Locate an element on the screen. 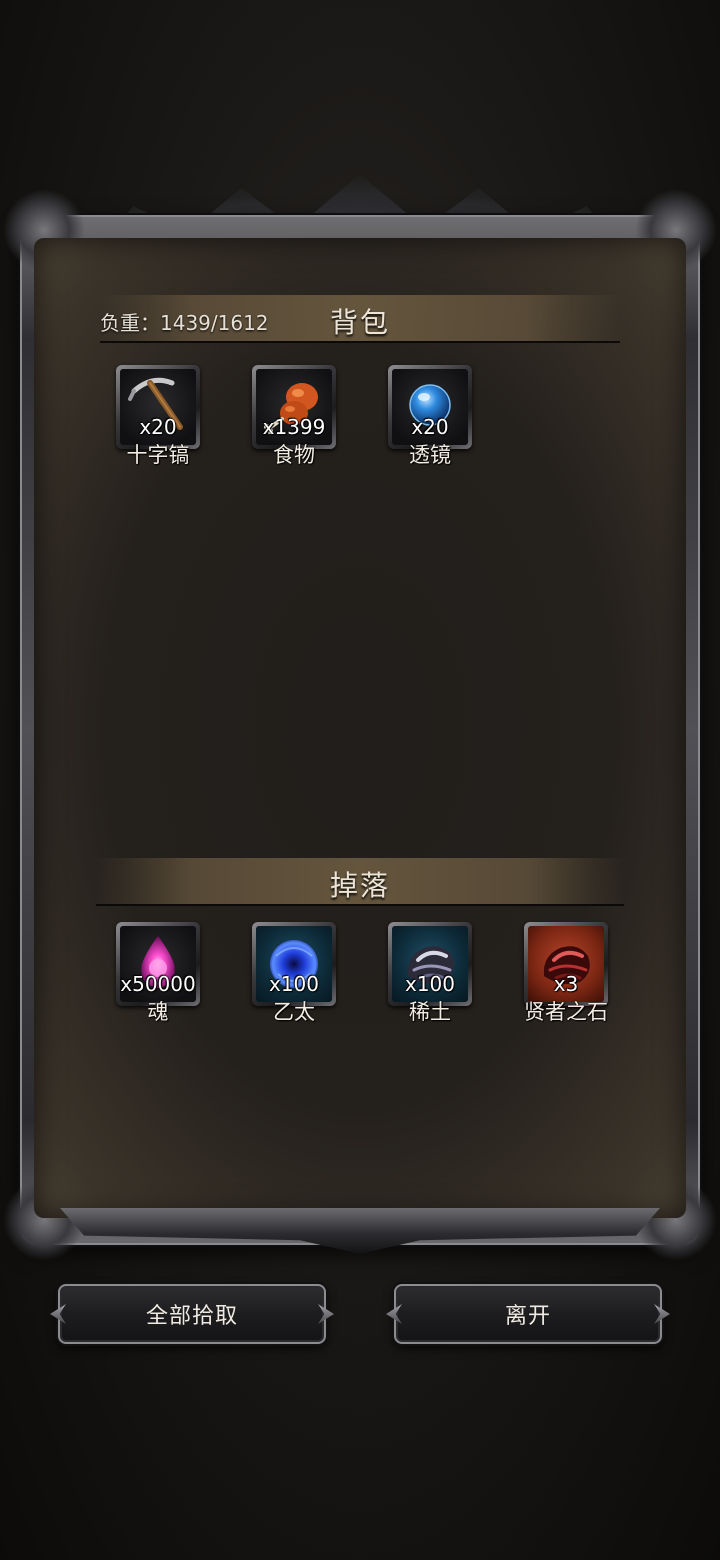 The width and height of the screenshot is (720, 1560). item-name: 稀土 is located at coordinates (430, 1012).